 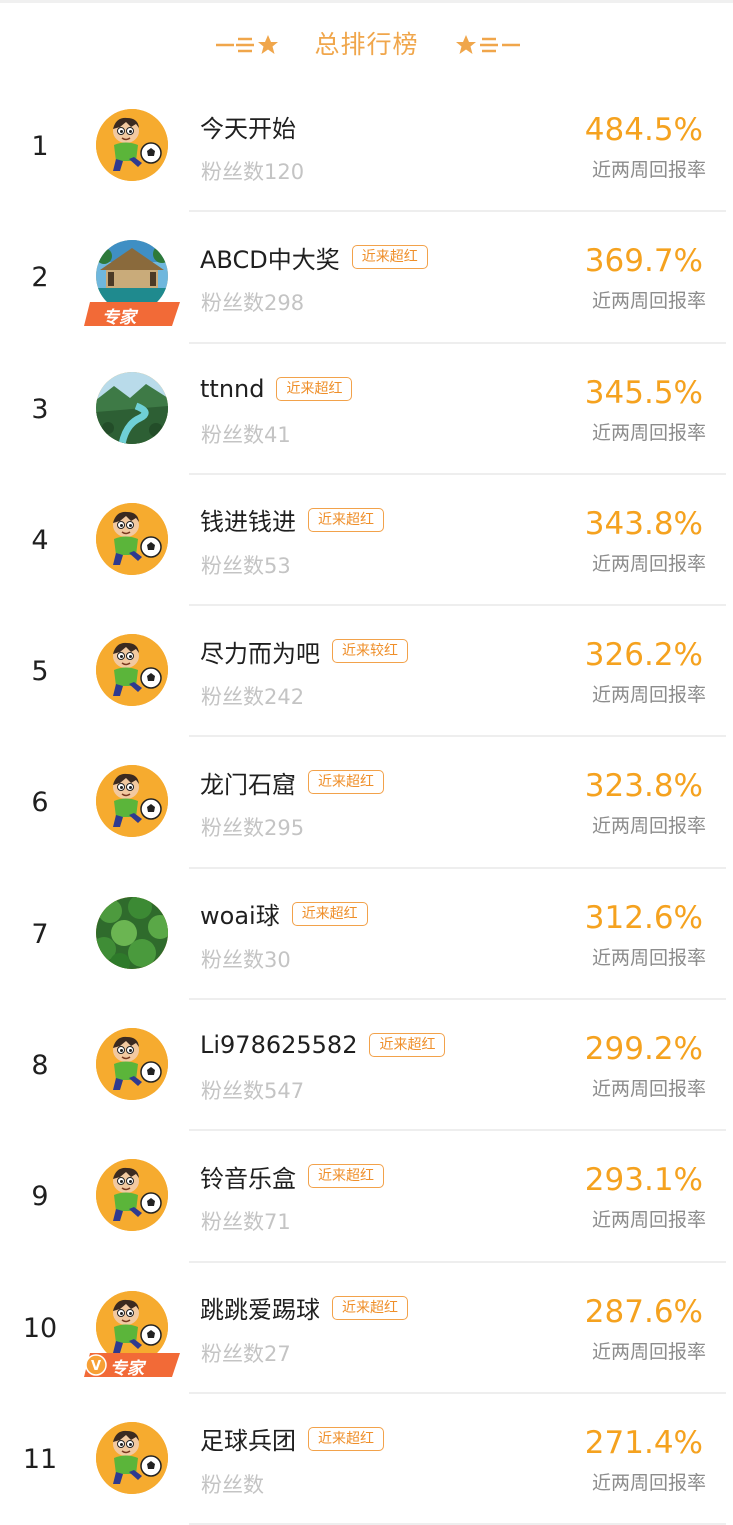 What do you see at coordinates (643, 1311) in the screenshot?
I see `return-rate: 287.6%` at bounding box center [643, 1311].